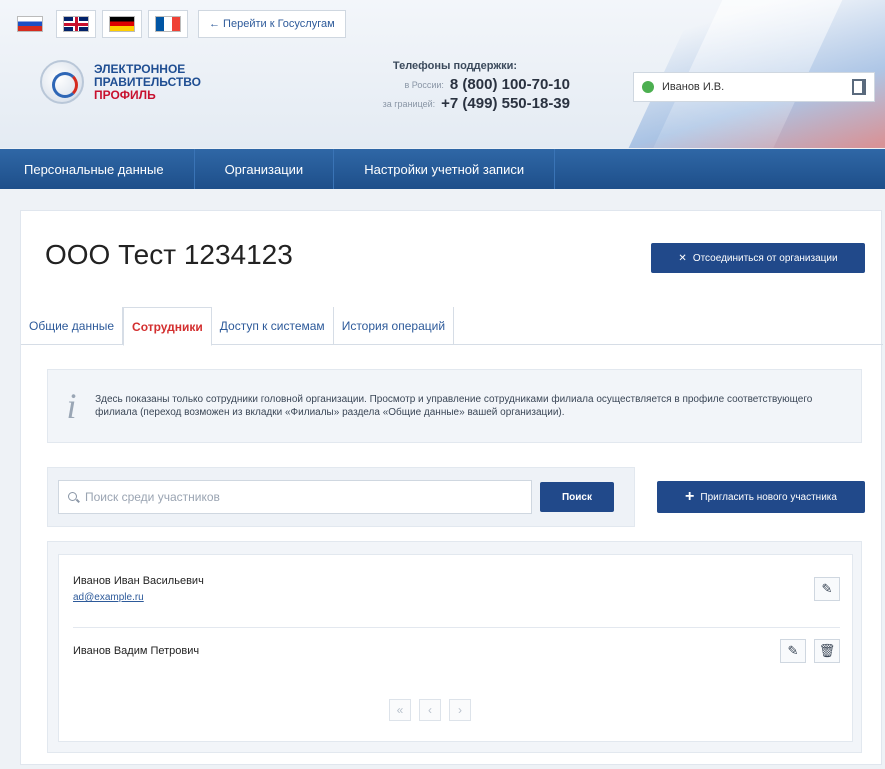  I want to click on leave-organization-label: Отсоединиться от организации, so click(765, 258).